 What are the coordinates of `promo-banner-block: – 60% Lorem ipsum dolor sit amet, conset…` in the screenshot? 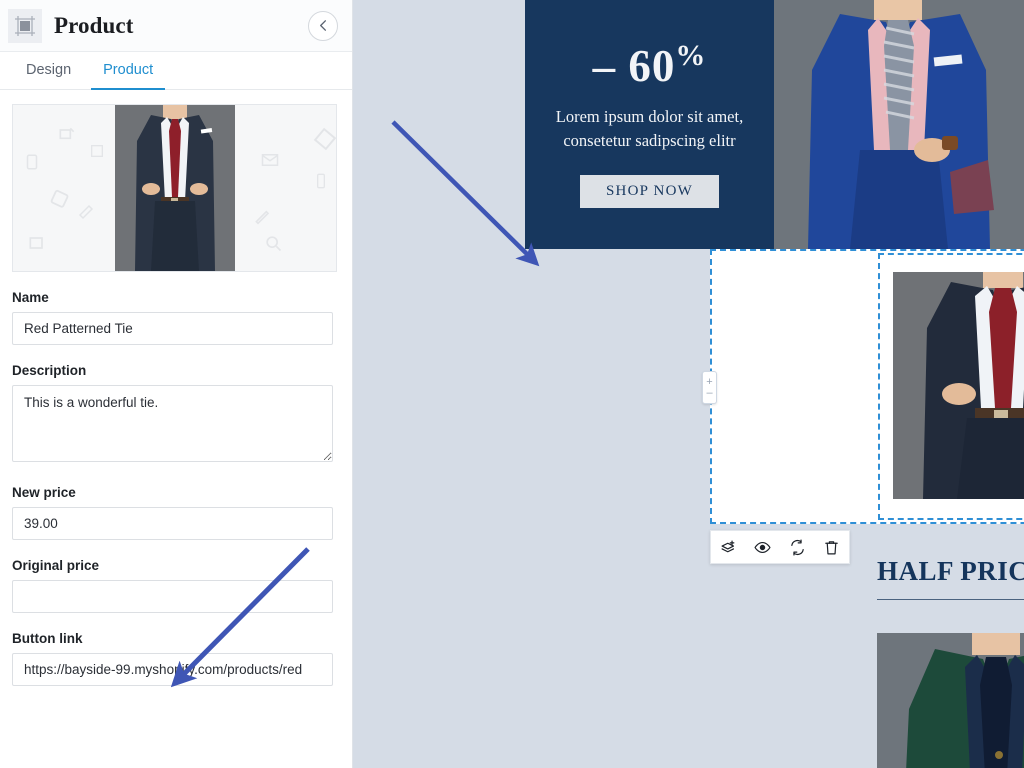 It's located at (649, 124).